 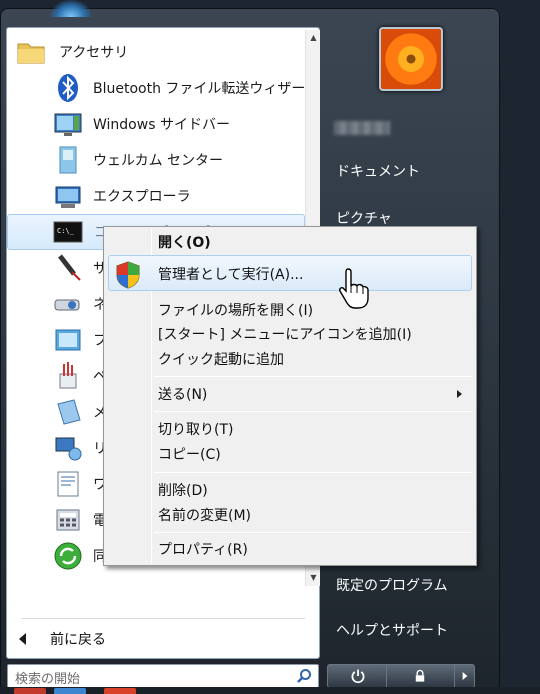 What do you see at coordinates (362, 128) in the screenshot?
I see `user-name-blurred` at bounding box center [362, 128].